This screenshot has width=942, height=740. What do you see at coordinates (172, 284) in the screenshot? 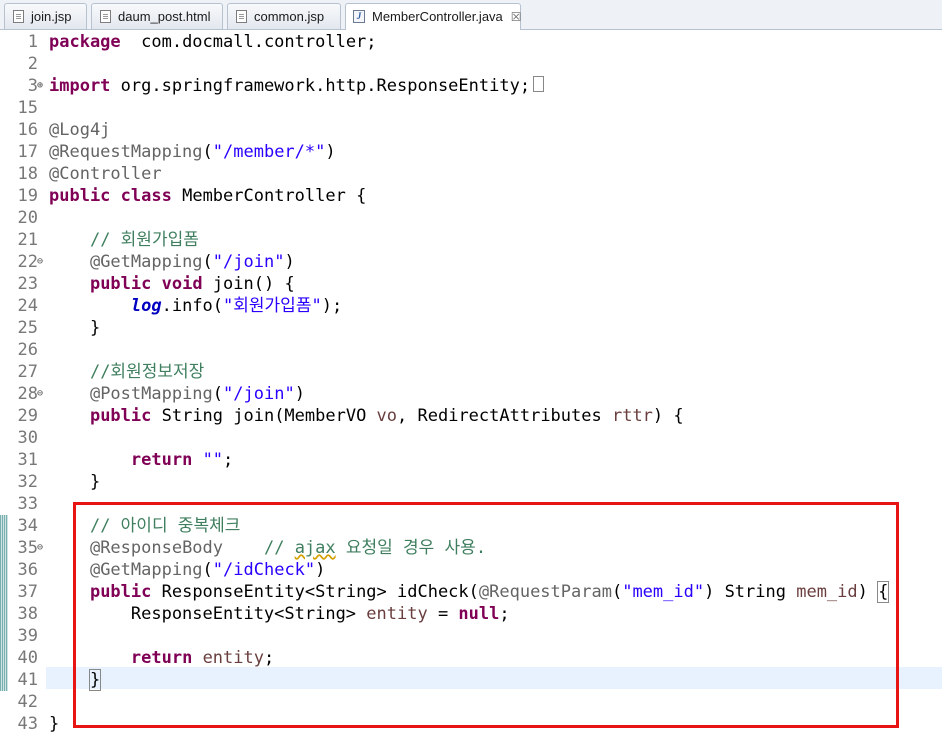
I see `code-text: public void join() {` at bounding box center [172, 284].